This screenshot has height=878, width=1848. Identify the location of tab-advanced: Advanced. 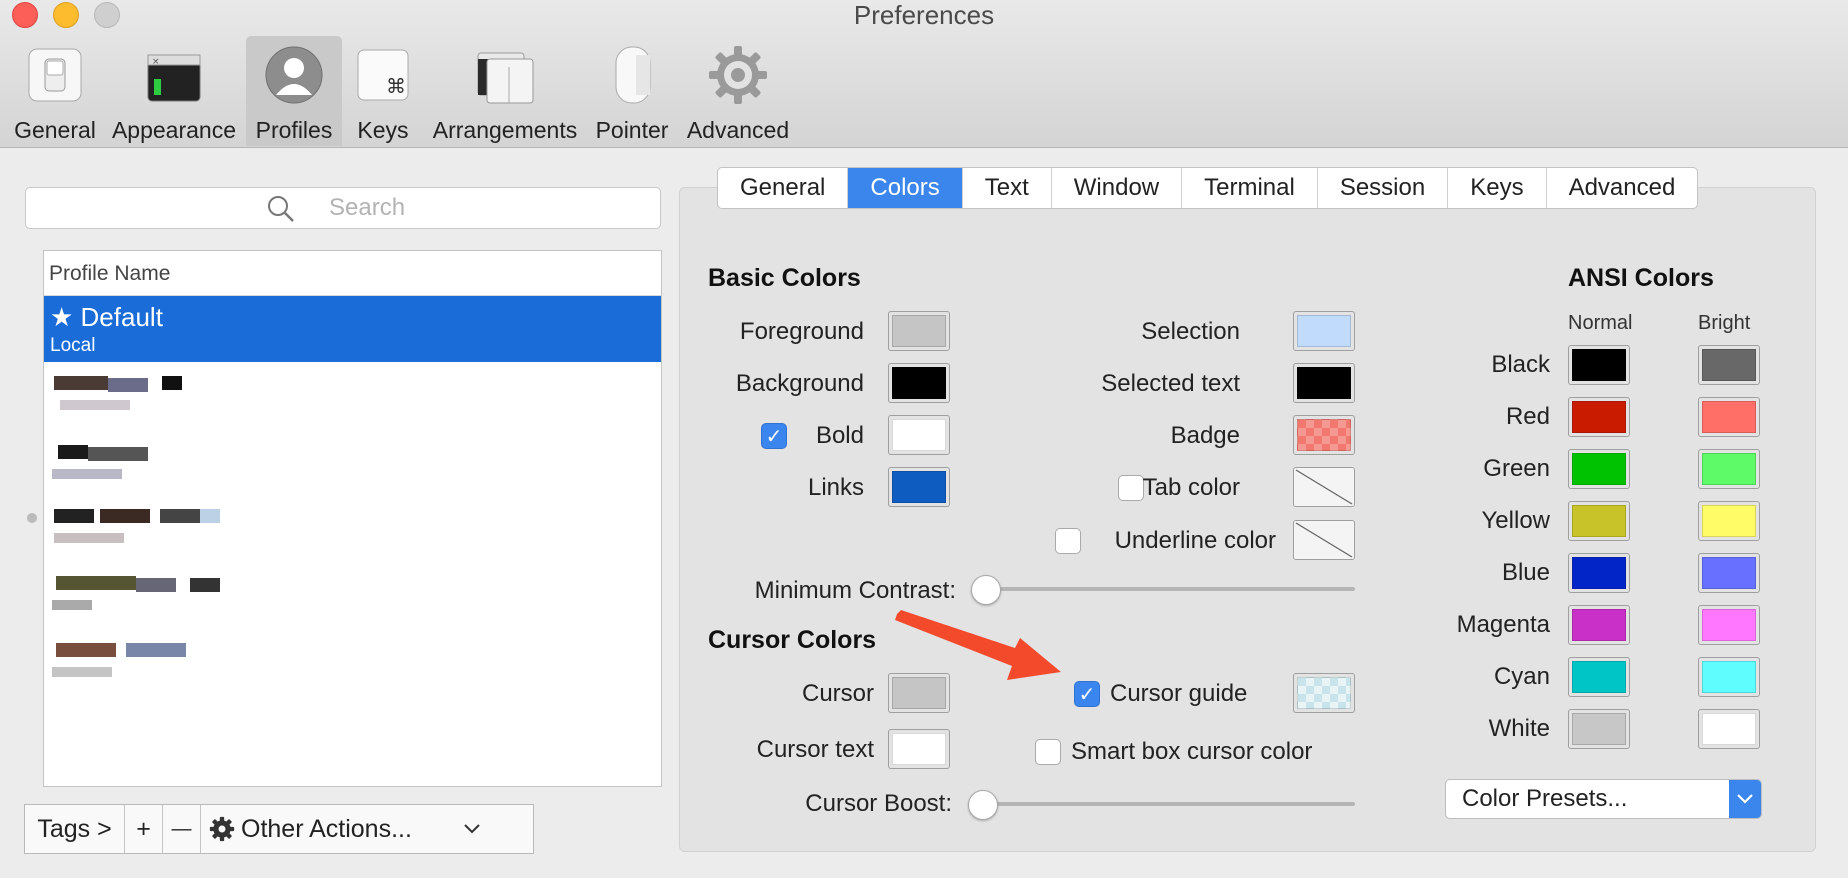
(1622, 188).